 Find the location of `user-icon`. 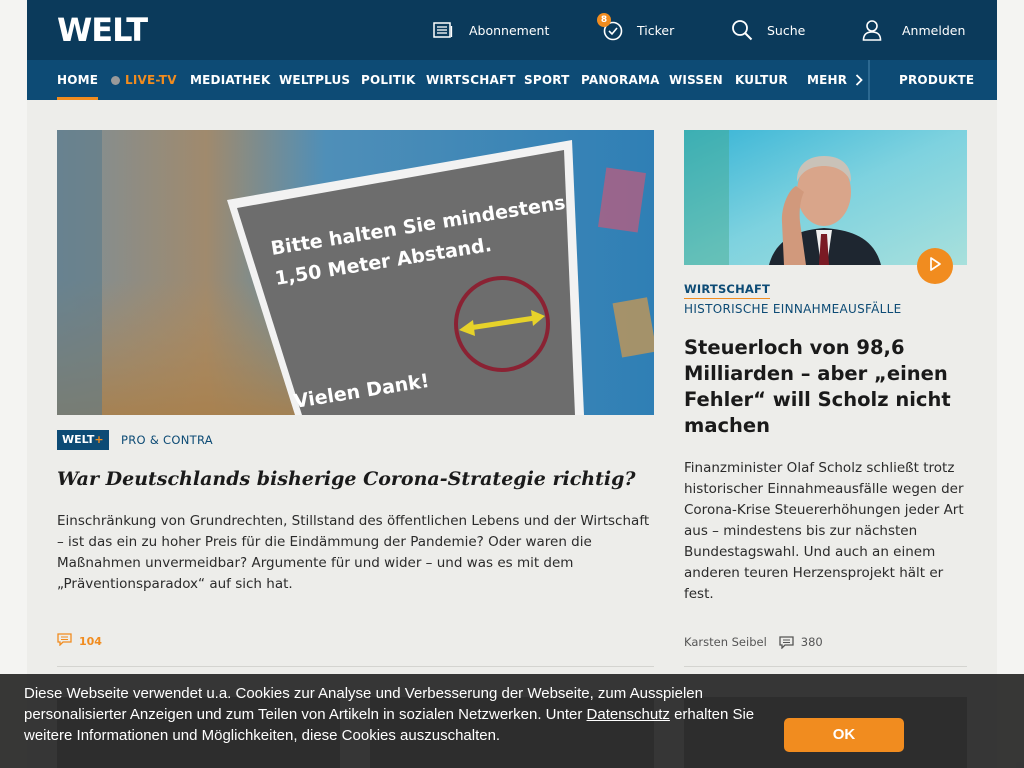

user-icon is located at coordinates (872, 30).